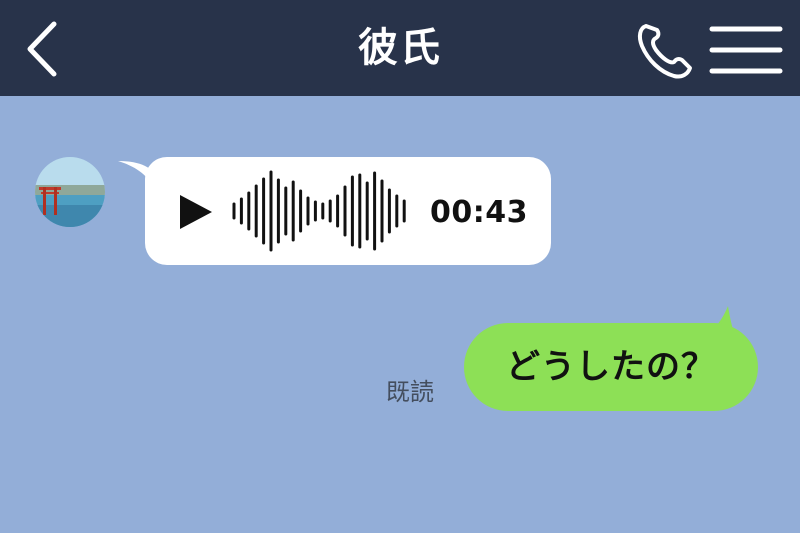  I want to click on menu-button, so click(746, 50).